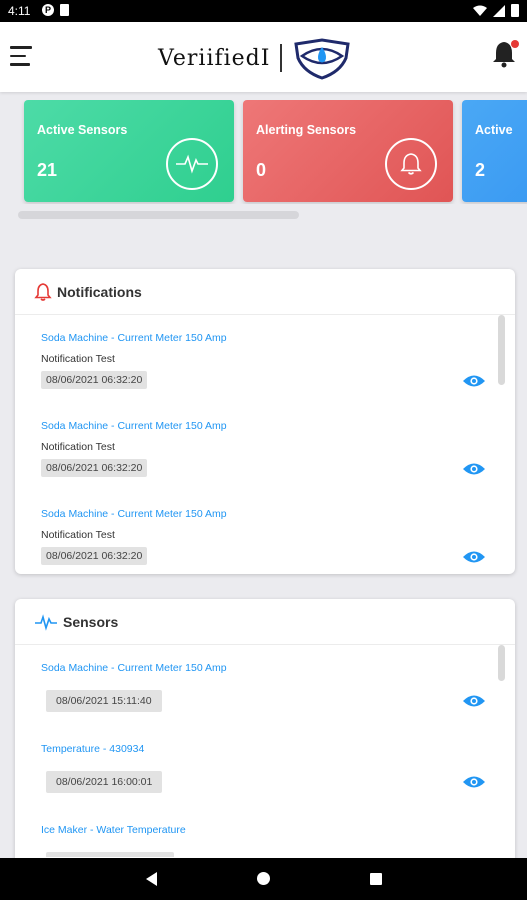  I want to click on recent-apps-icon, so click(376, 879).